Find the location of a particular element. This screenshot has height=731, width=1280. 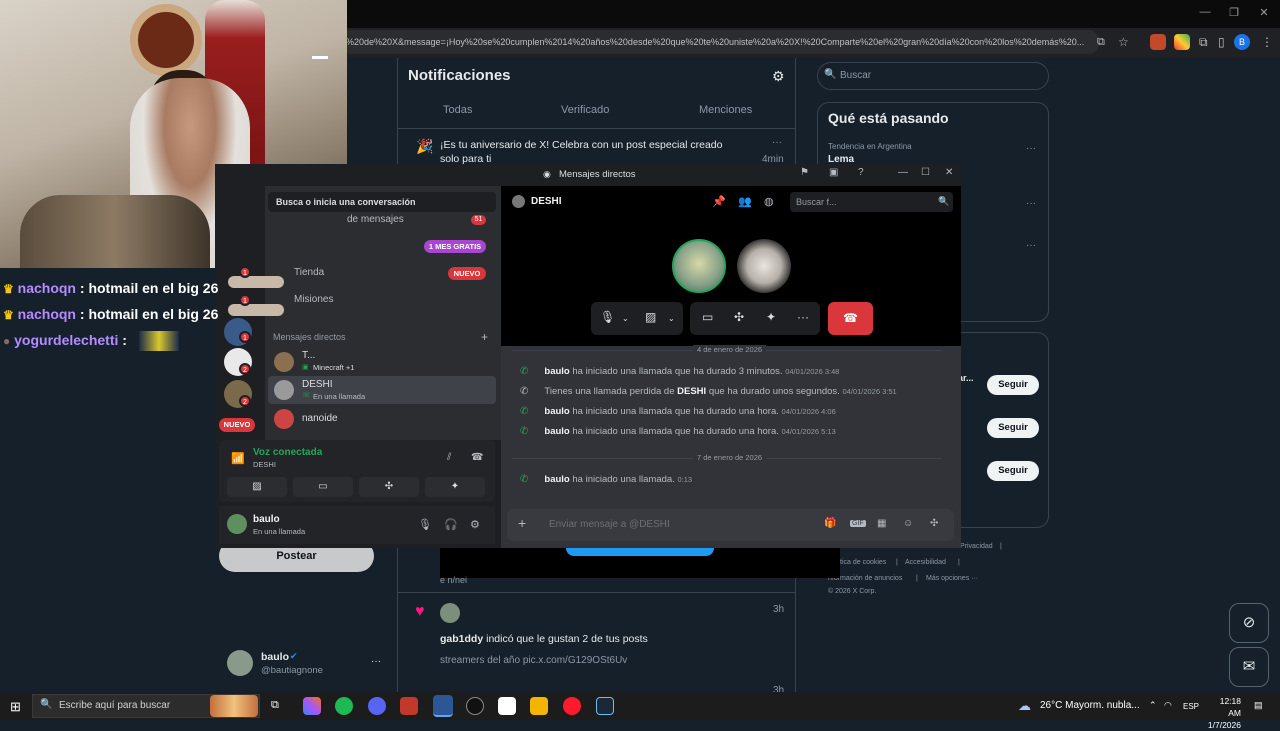

soundboard-button: ✦ is located at coordinates (455, 487).